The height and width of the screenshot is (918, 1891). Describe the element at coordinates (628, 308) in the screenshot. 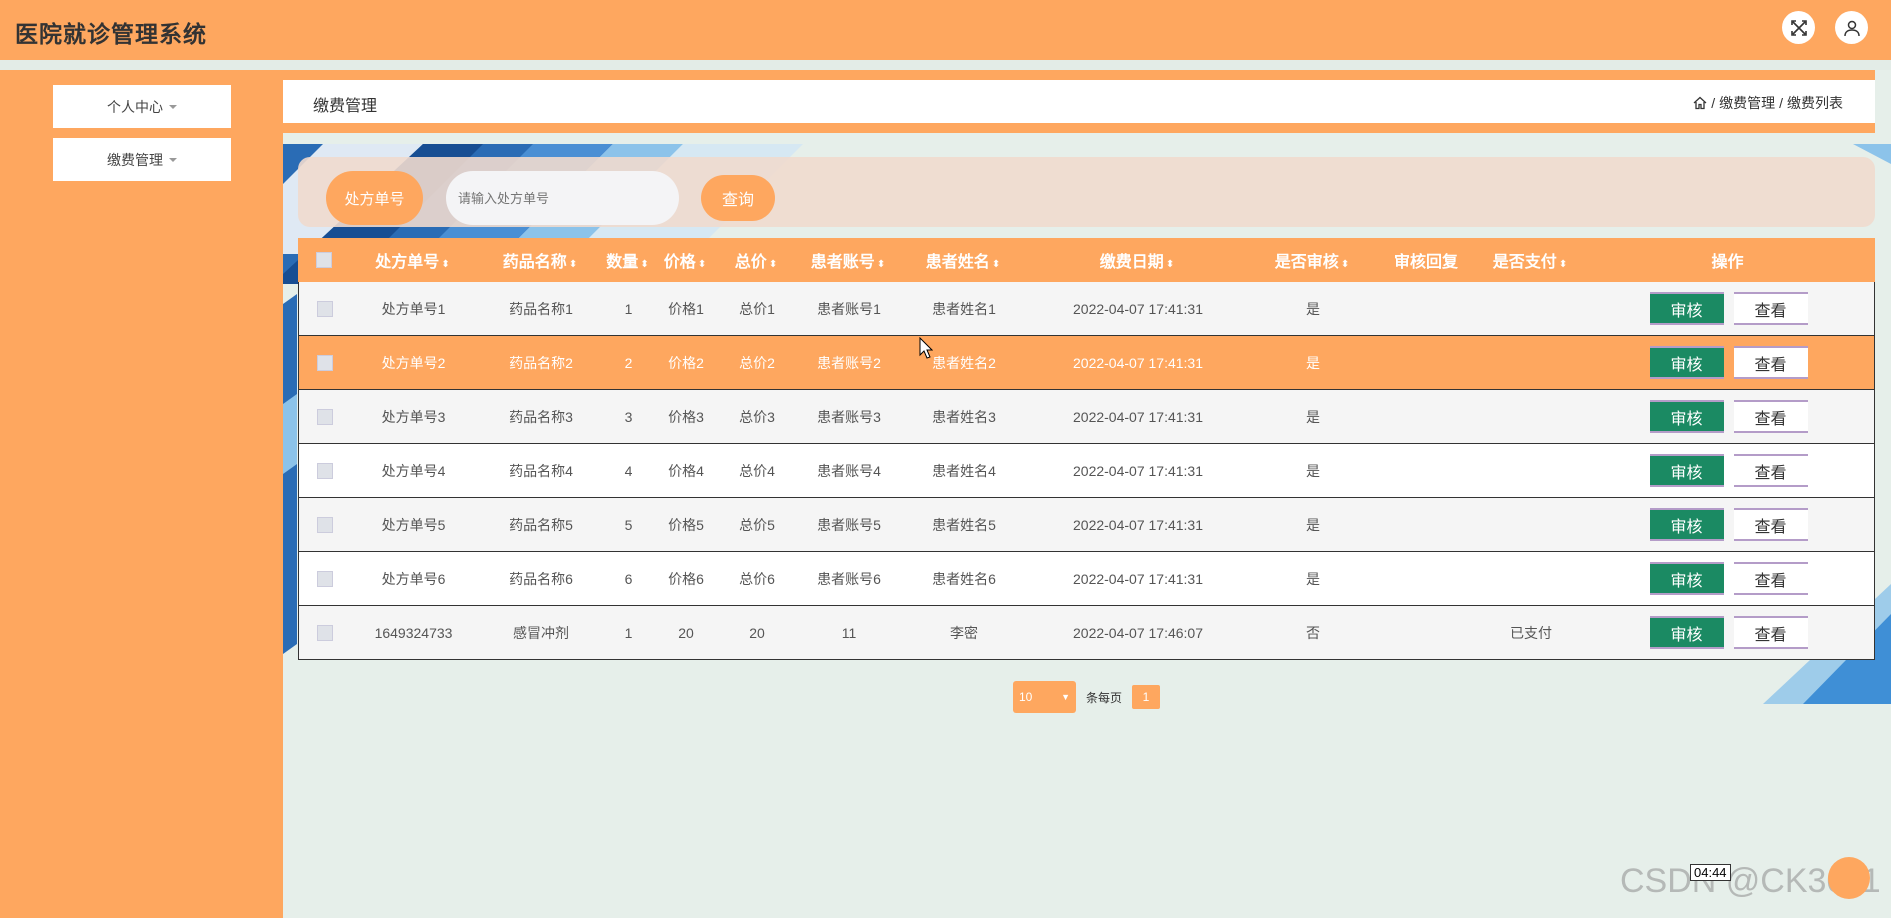

I see `cell-qty: 1` at that location.